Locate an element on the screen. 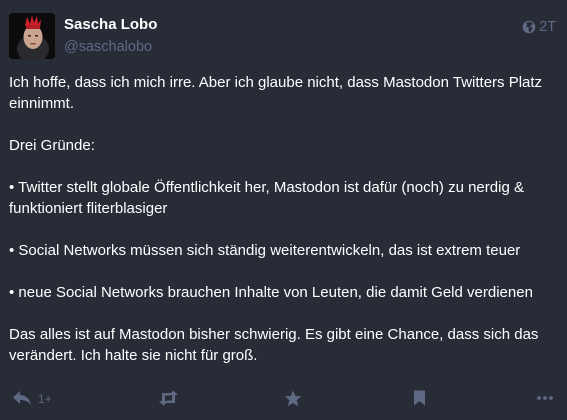 The height and width of the screenshot is (420, 567). reply-icon is located at coordinates (22, 398).